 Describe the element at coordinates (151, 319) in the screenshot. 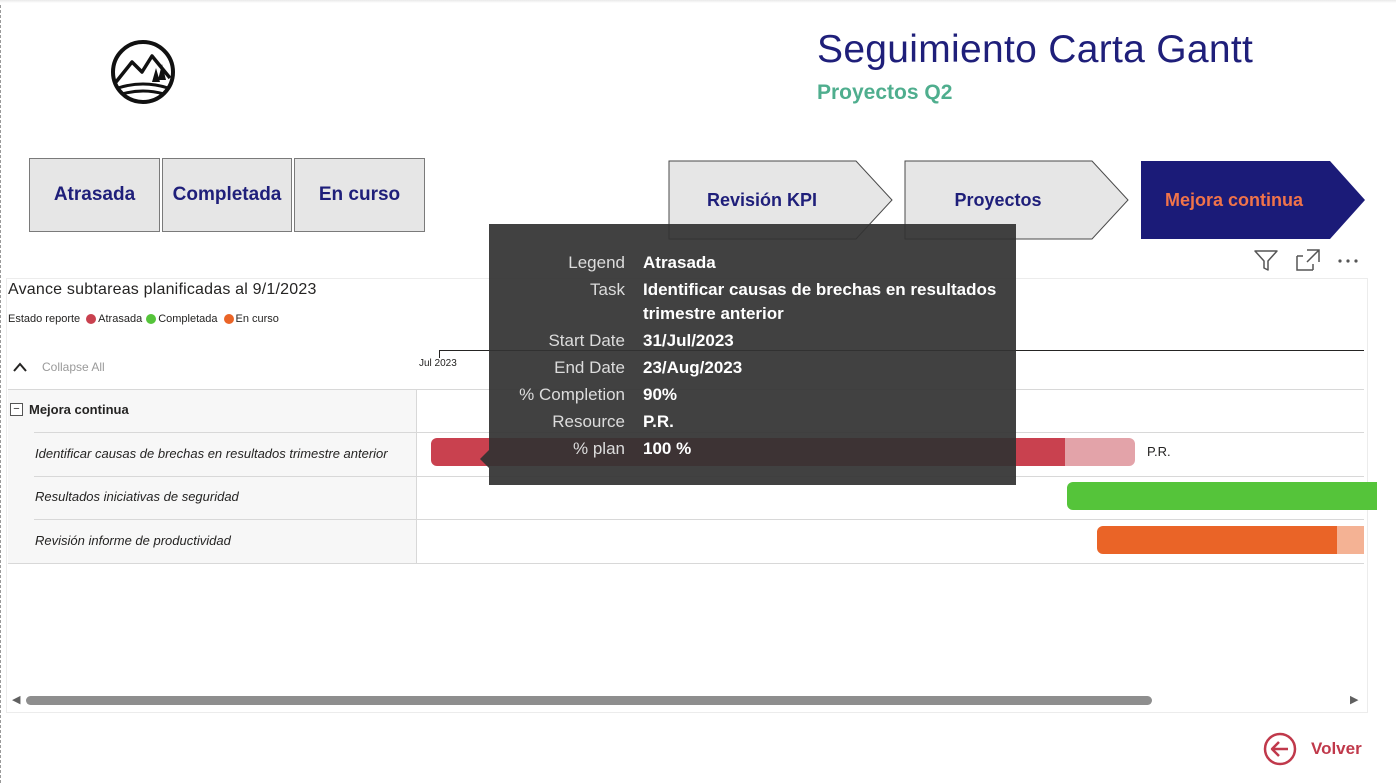

I see `legend-dot-completada` at that location.